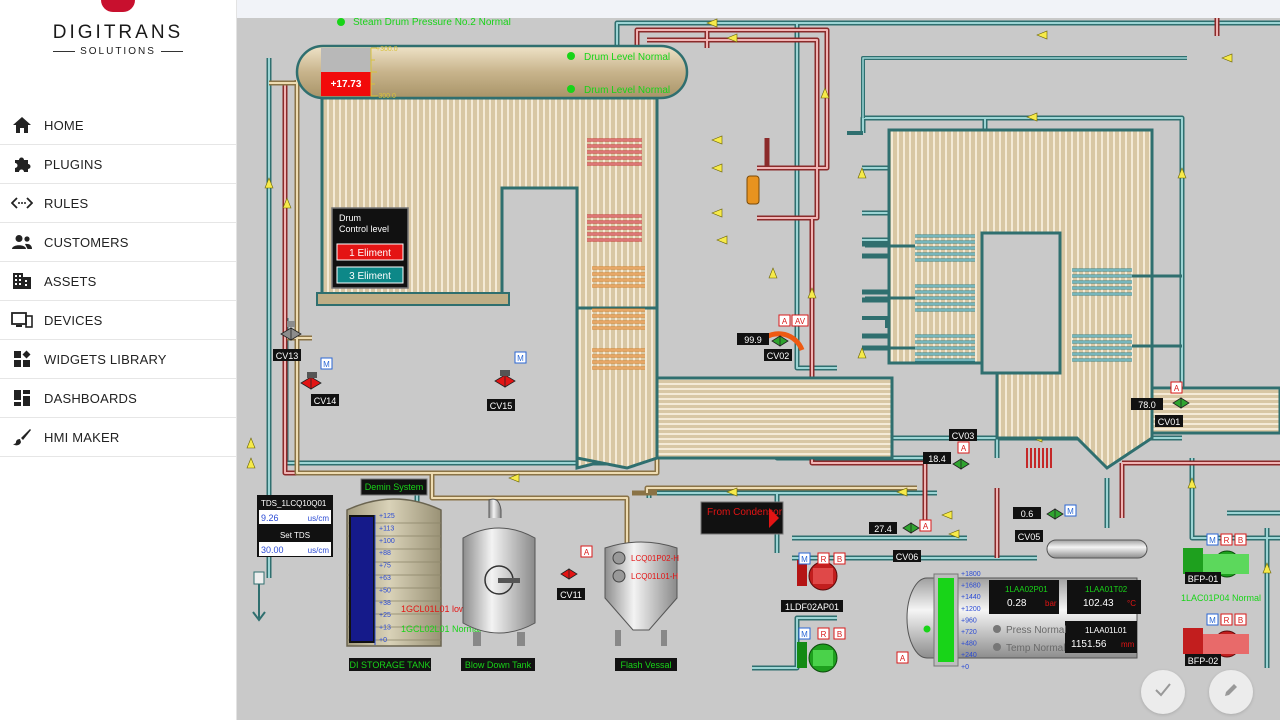 The width and height of the screenshot is (1280, 720). I want to click on dea-t-value: 102.43, so click(1098, 603).